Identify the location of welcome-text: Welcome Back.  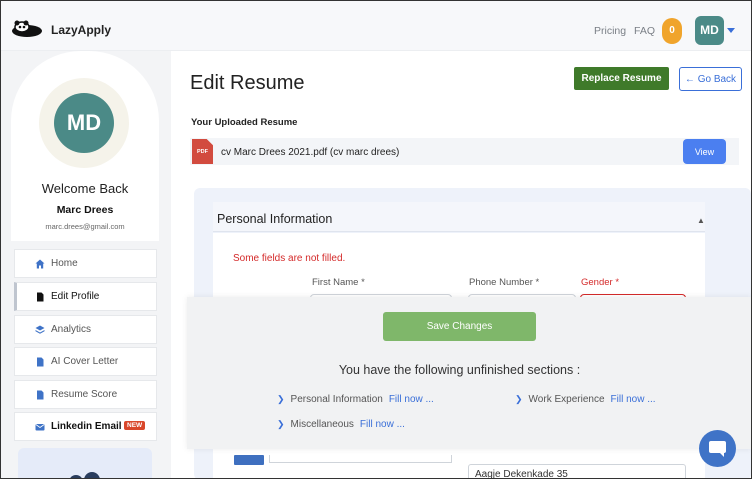
(85, 188).